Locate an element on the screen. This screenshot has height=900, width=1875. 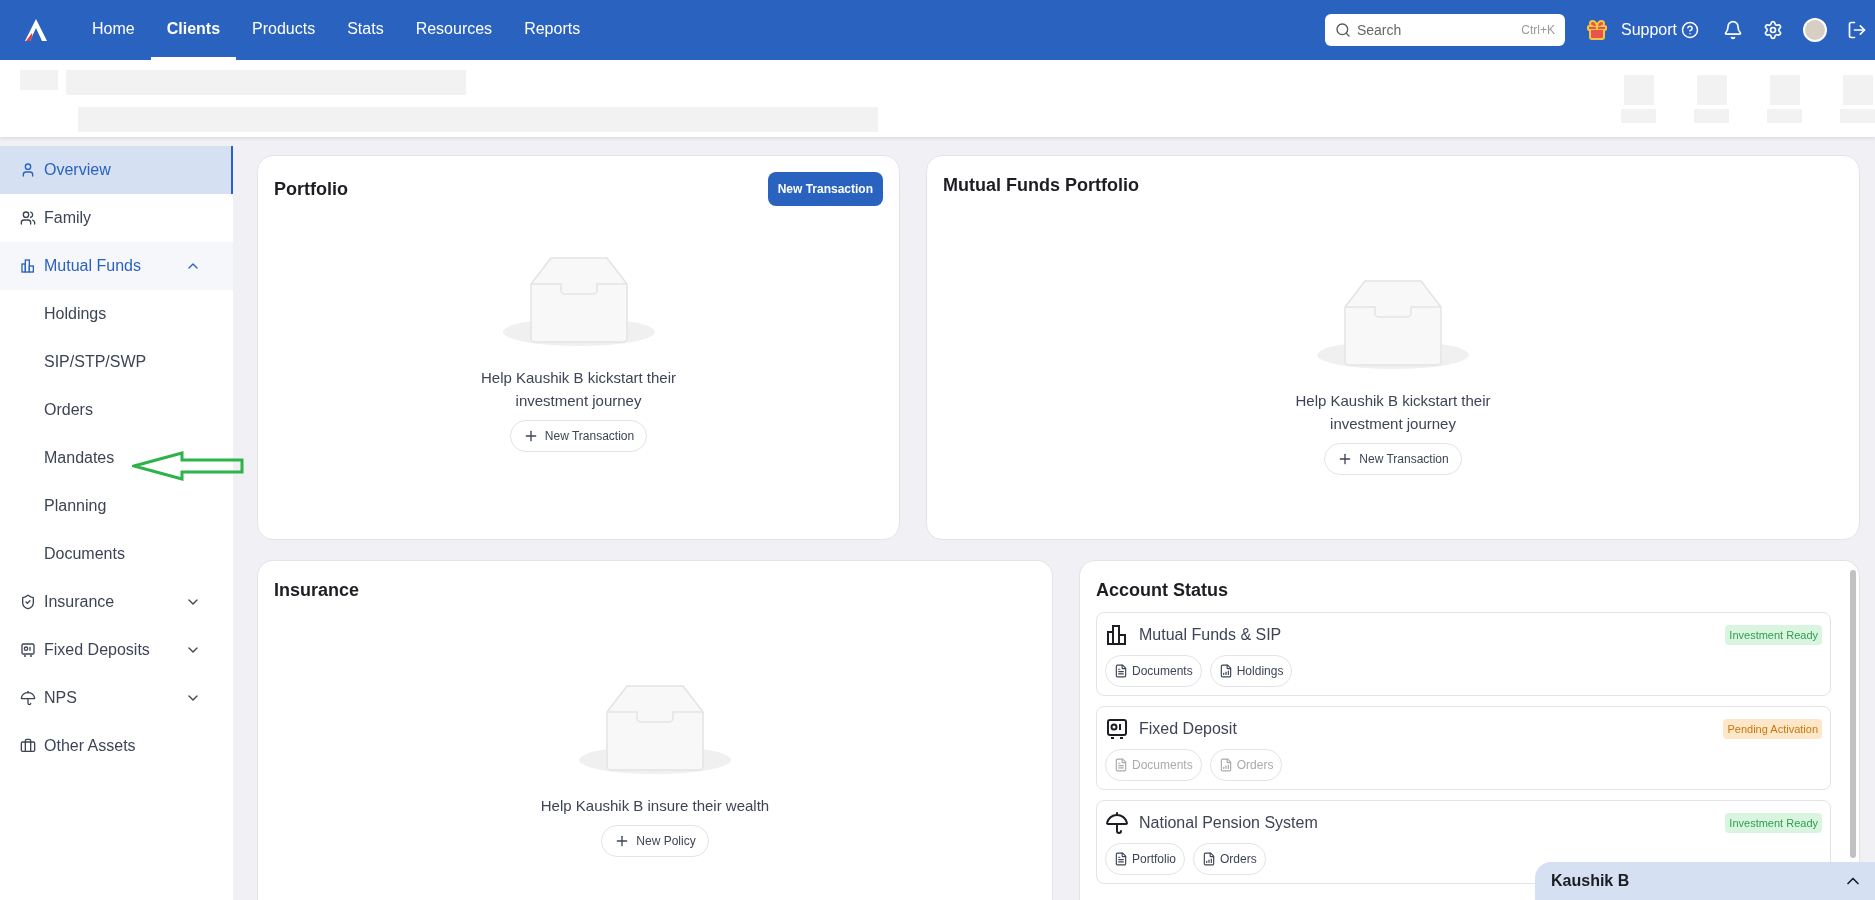
account-name: Fixed Deposit is located at coordinates (1188, 729).